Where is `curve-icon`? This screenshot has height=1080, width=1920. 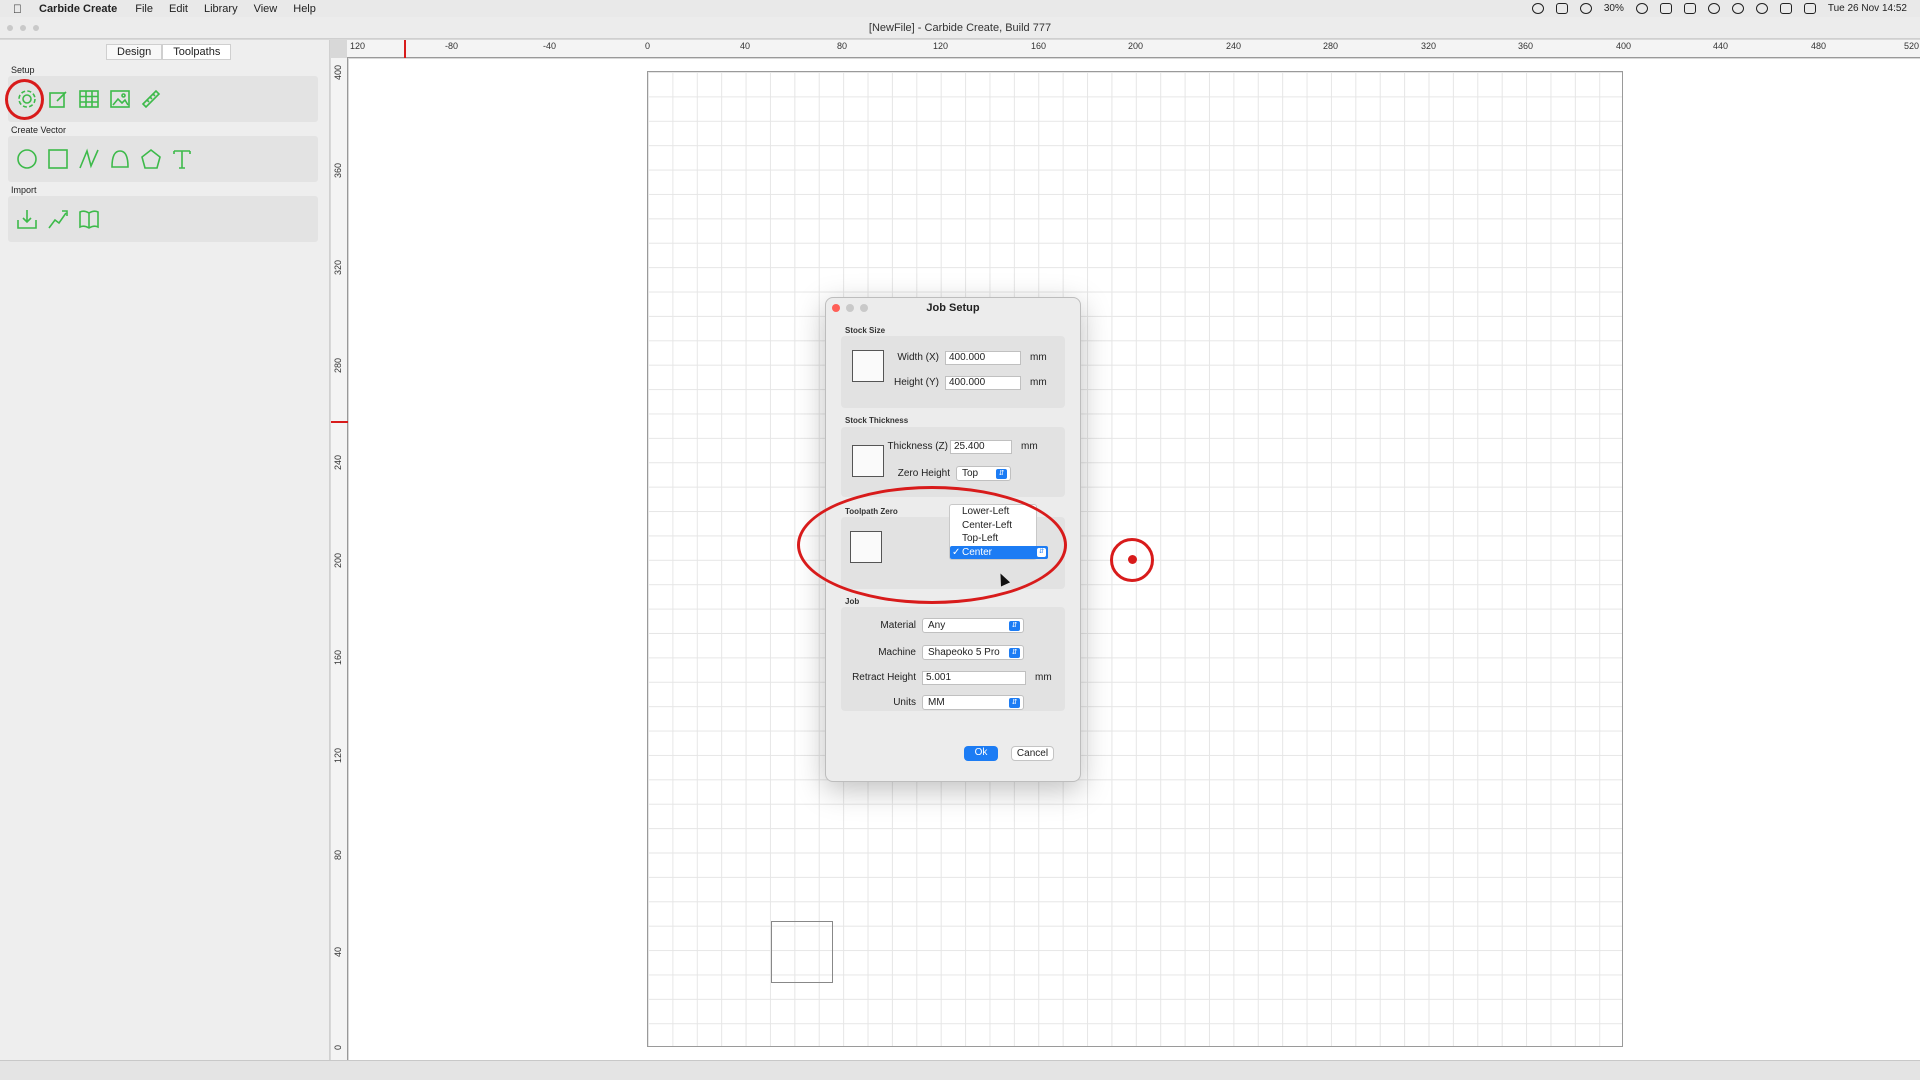 curve-icon is located at coordinates (120, 159).